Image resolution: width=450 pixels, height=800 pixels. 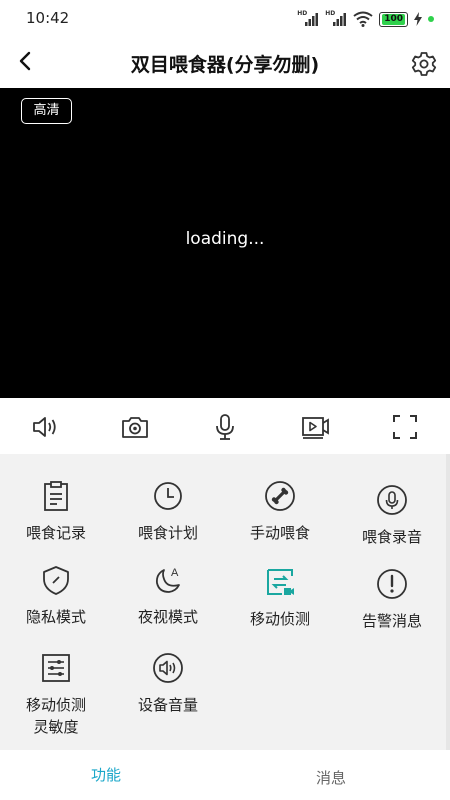 What do you see at coordinates (45, 427) in the screenshot?
I see `speaker-icon` at bounding box center [45, 427].